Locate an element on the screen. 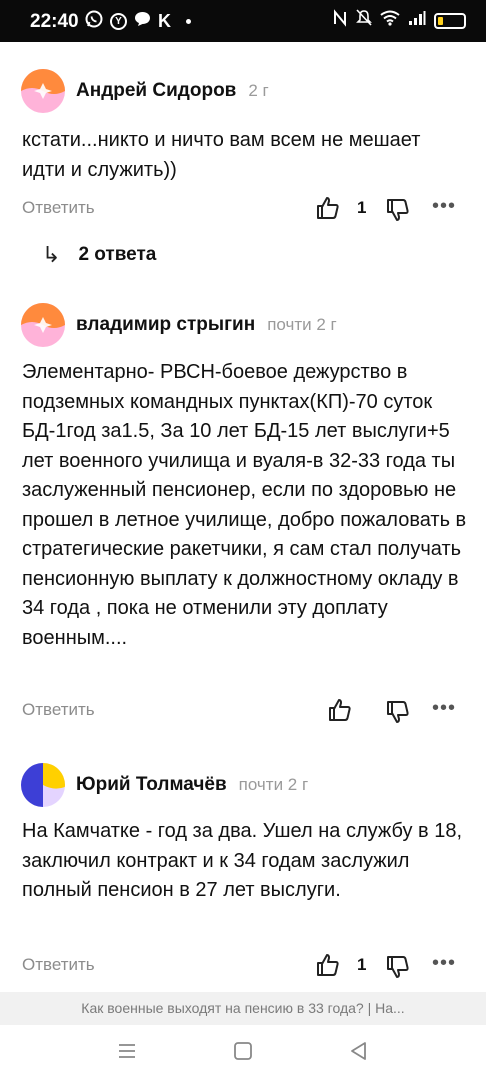 The width and height of the screenshot is (486, 1080). battery-icon is located at coordinates (450, 20).